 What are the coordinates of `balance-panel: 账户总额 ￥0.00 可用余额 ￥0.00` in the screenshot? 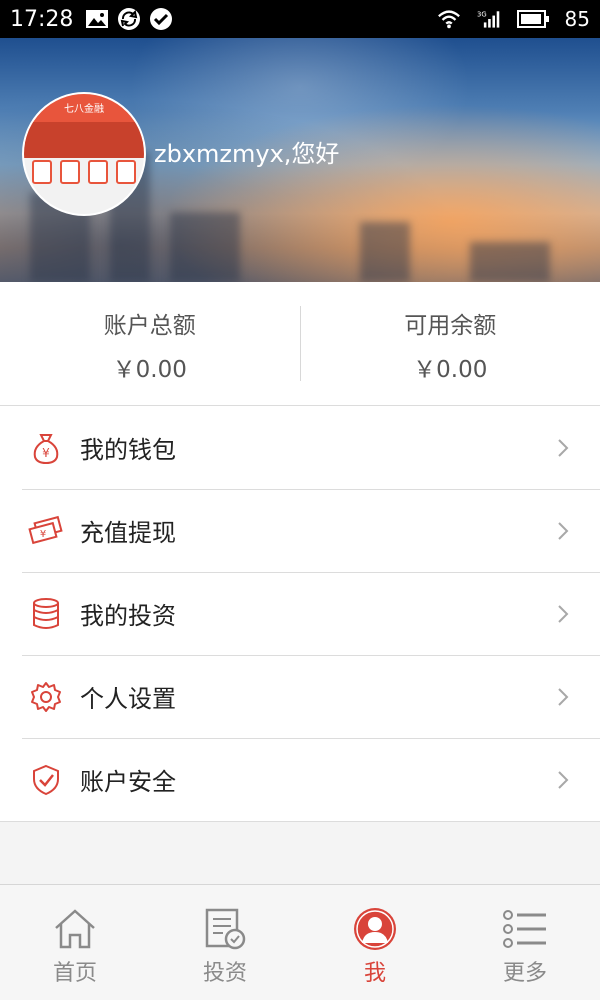 It's located at (300, 344).